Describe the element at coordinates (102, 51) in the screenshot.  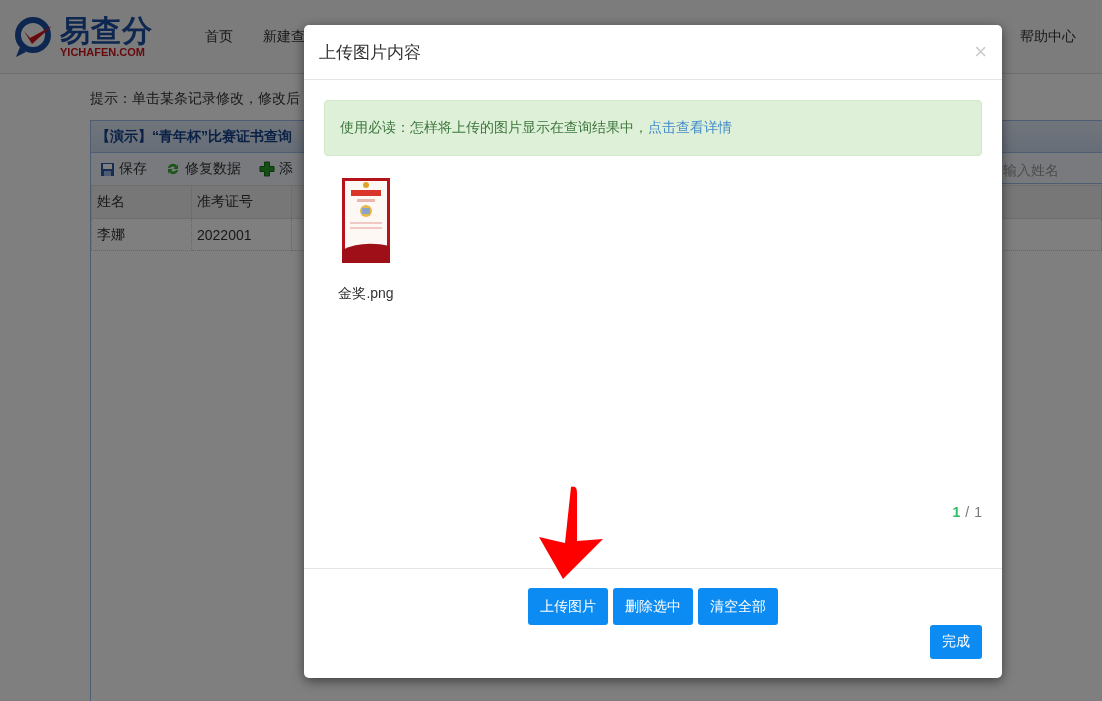
I see `logo-domain: YICHAFEN.COM` at that location.